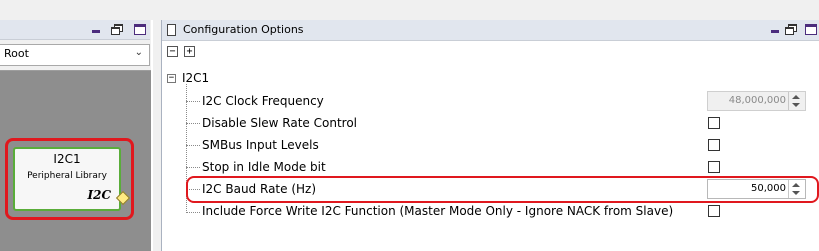 The image size is (819, 251). What do you see at coordinates (139, 52) in the screenshot?
I see `chevron-down-icon: ⌄` at bounding box center [139, 52].